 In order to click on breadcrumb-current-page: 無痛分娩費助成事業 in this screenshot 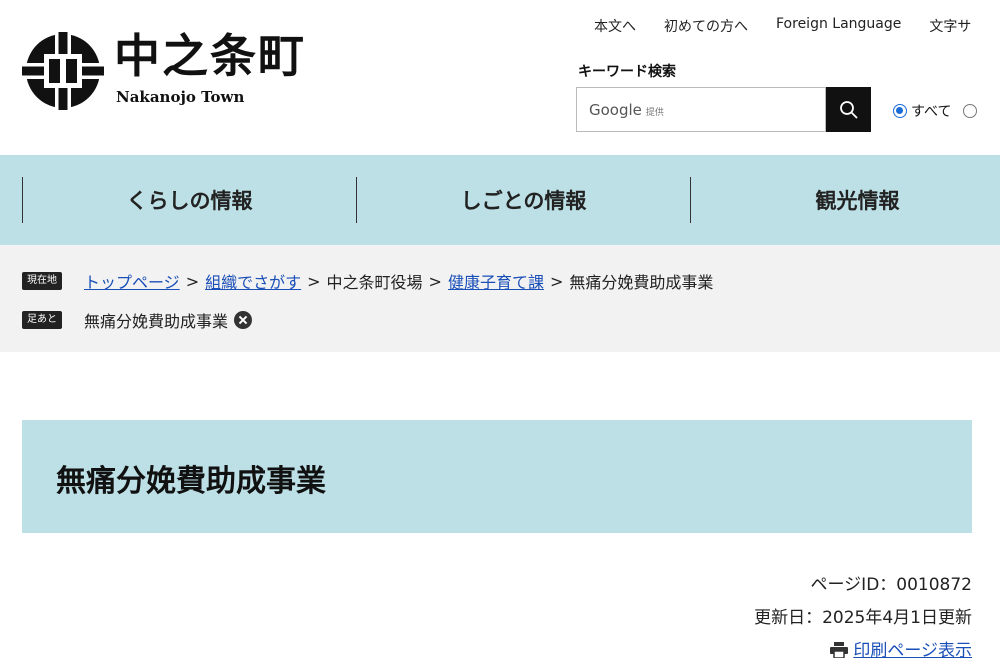, I will do `click(641, 282)`.